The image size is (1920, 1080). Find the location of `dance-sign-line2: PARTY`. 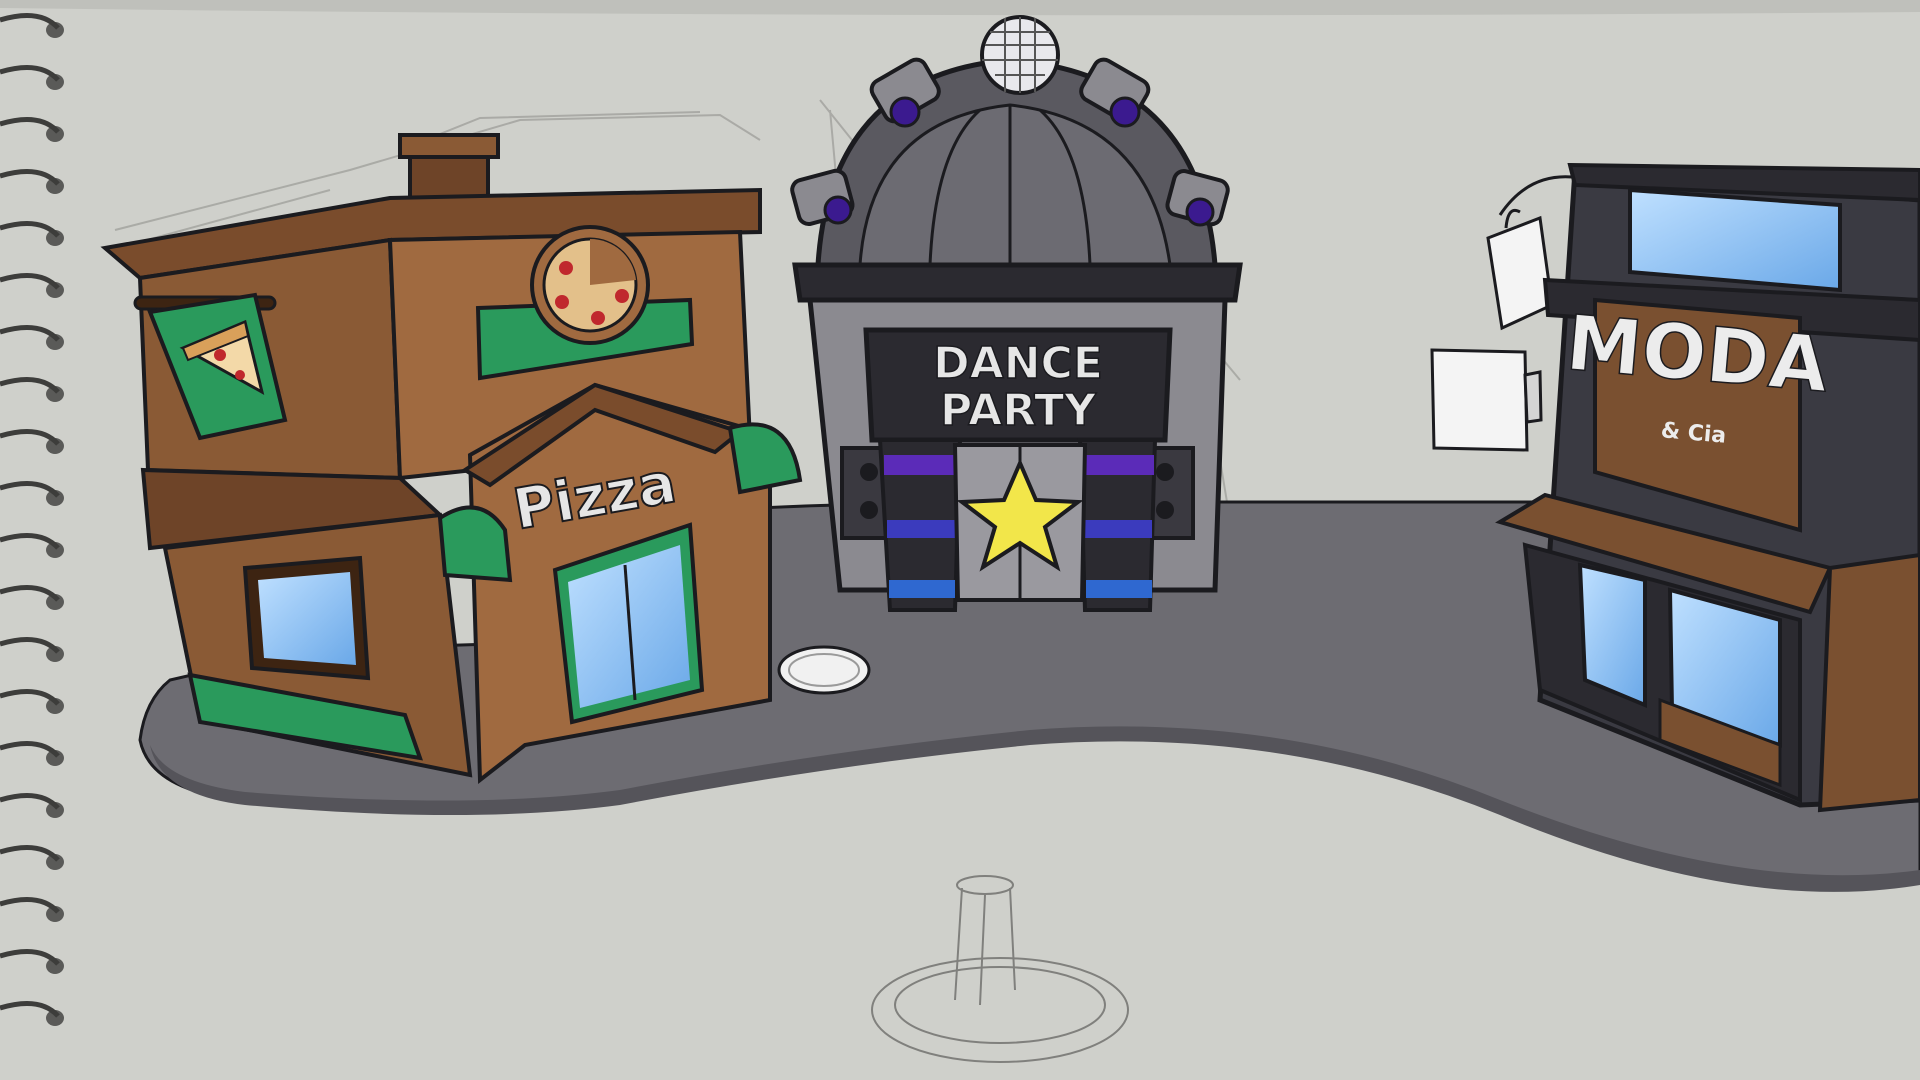

dance-sign-line2: PARTY is located at coordinates (1018, 410).